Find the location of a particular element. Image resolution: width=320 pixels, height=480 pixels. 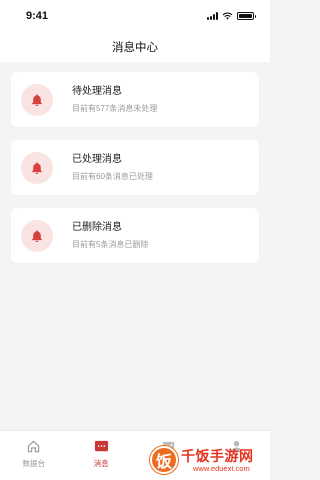

message-card-processed: 已处理消息 目前有60条消息已处理 is located at coordinates (135, 167).